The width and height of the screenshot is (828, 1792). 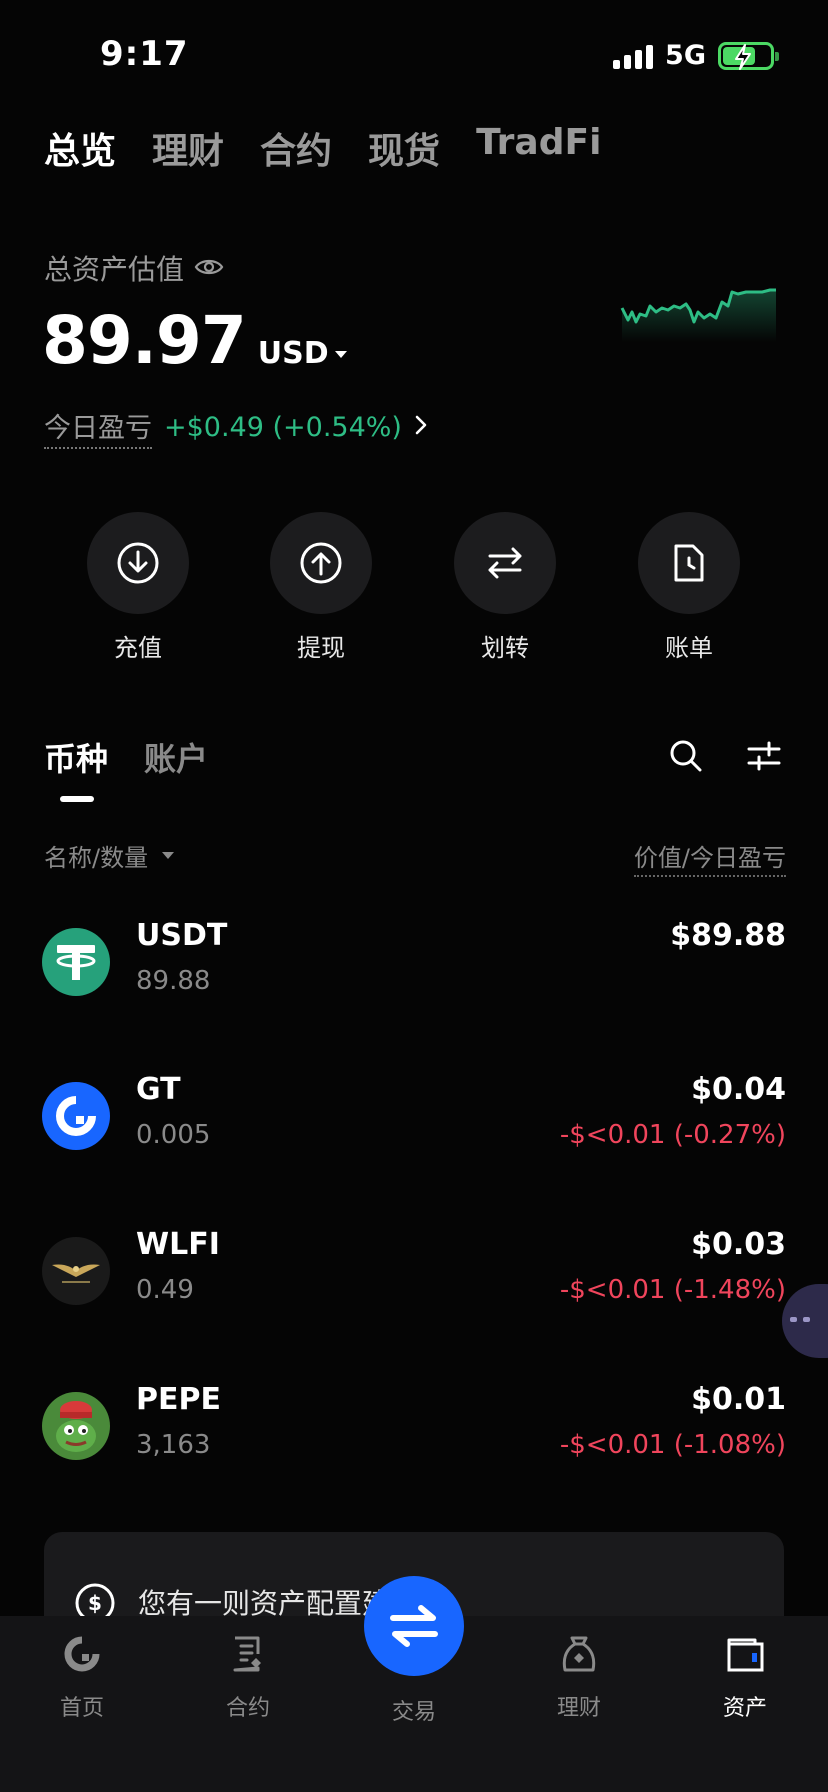 I want to click on coin-quantity: 89.88, so click(x=173, y=981).